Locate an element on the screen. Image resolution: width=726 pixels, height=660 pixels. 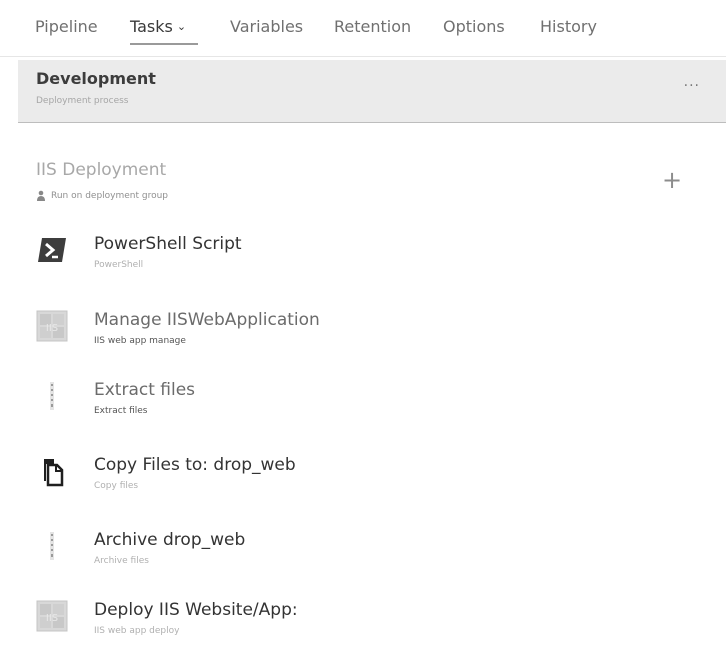
task-item-copy-files: Copy Files to: drop_web Copy files is located at coordinates (357, 481).